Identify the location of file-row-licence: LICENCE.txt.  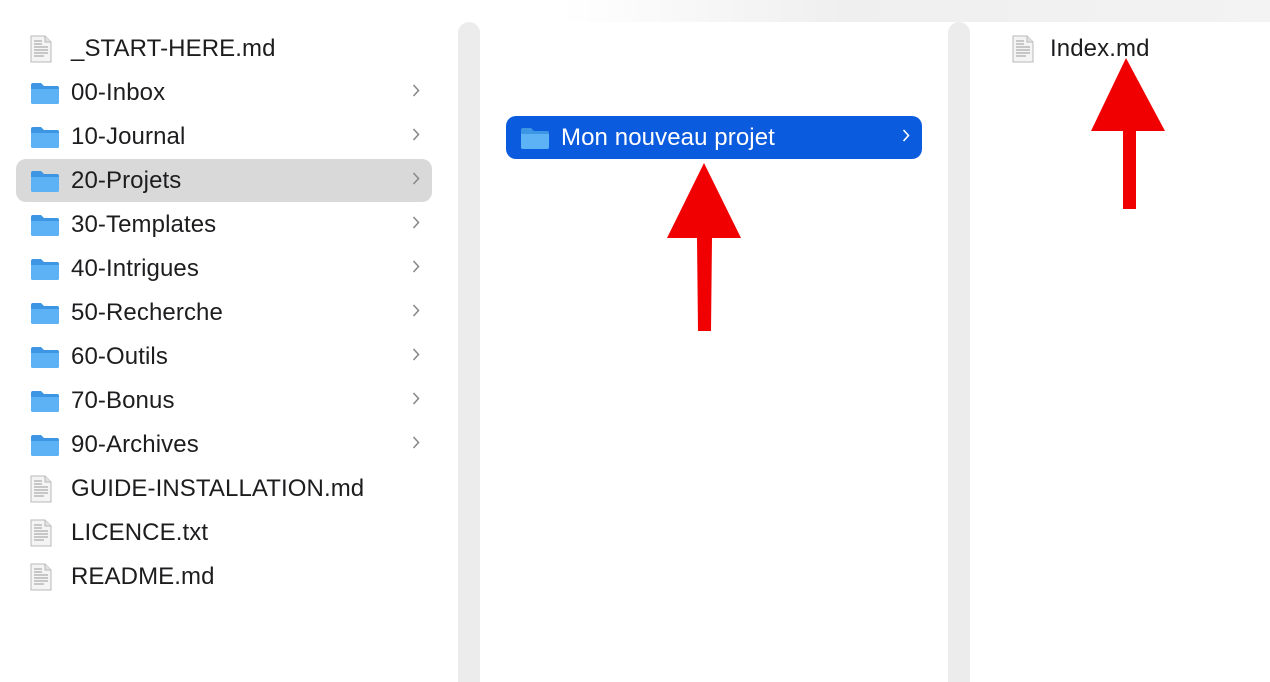
(224, 532).